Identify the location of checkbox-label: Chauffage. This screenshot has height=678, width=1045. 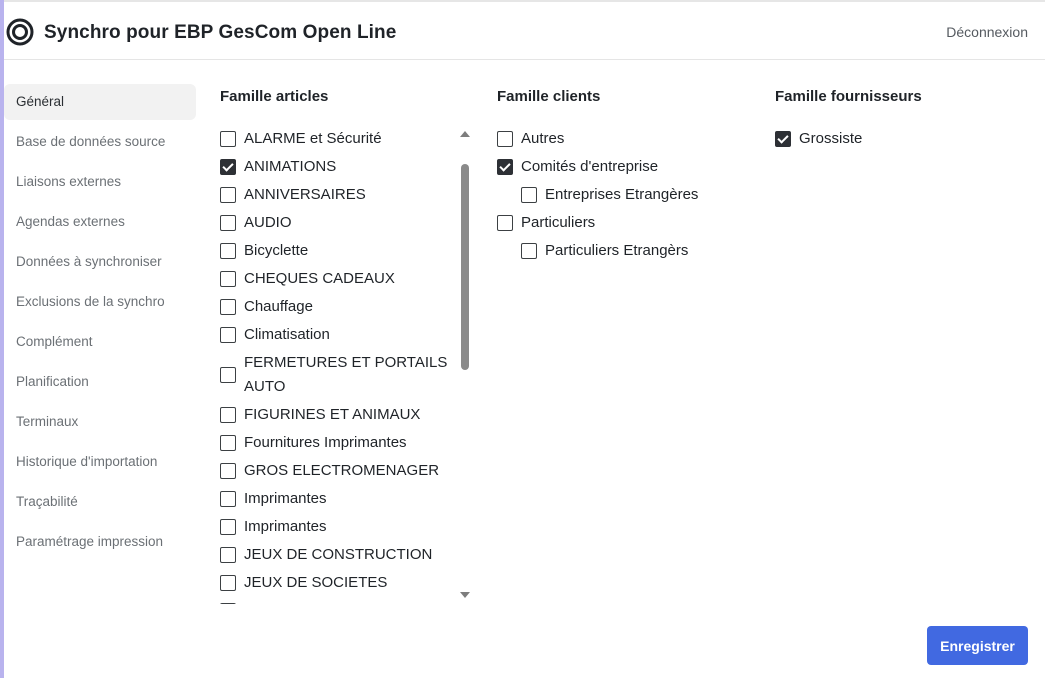
(278, 306).